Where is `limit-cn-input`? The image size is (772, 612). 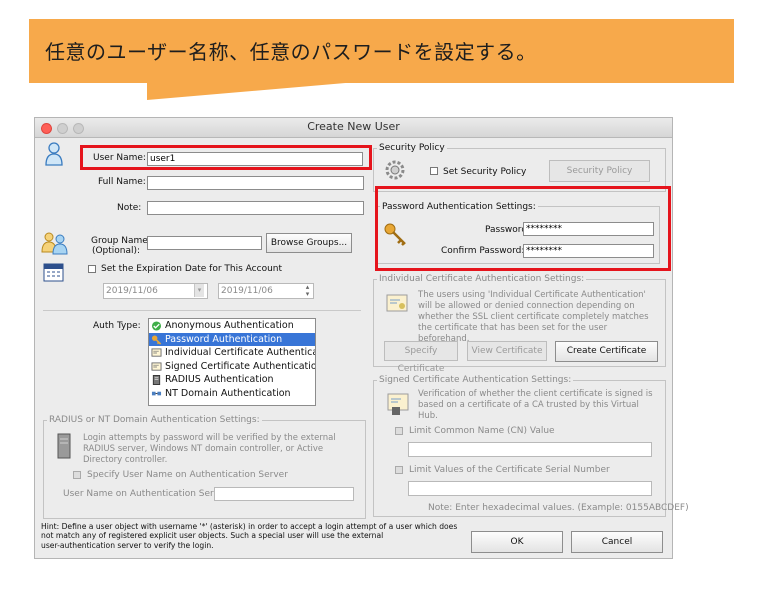
limit-cn-input is located at coordinates (530, 449).